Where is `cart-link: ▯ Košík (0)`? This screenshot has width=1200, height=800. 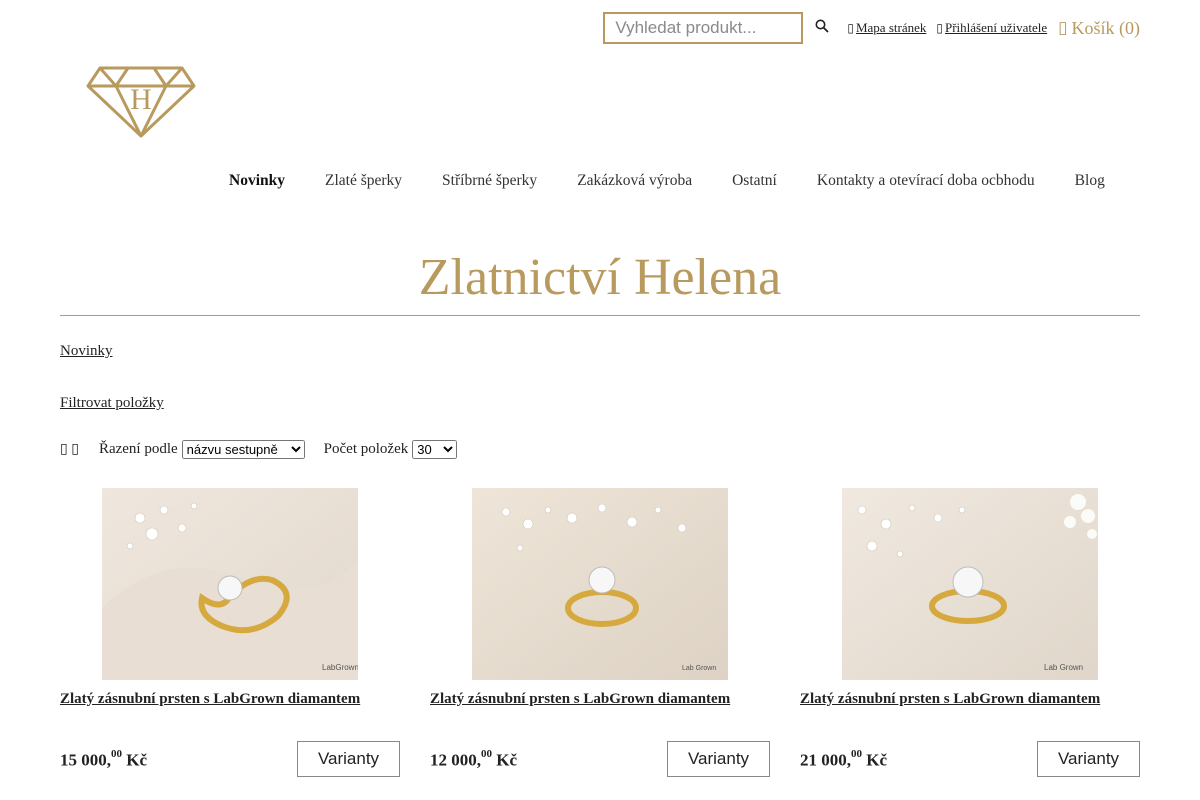 cart-link: ▯ Košík (0) is located at coordinates (1099, 28).